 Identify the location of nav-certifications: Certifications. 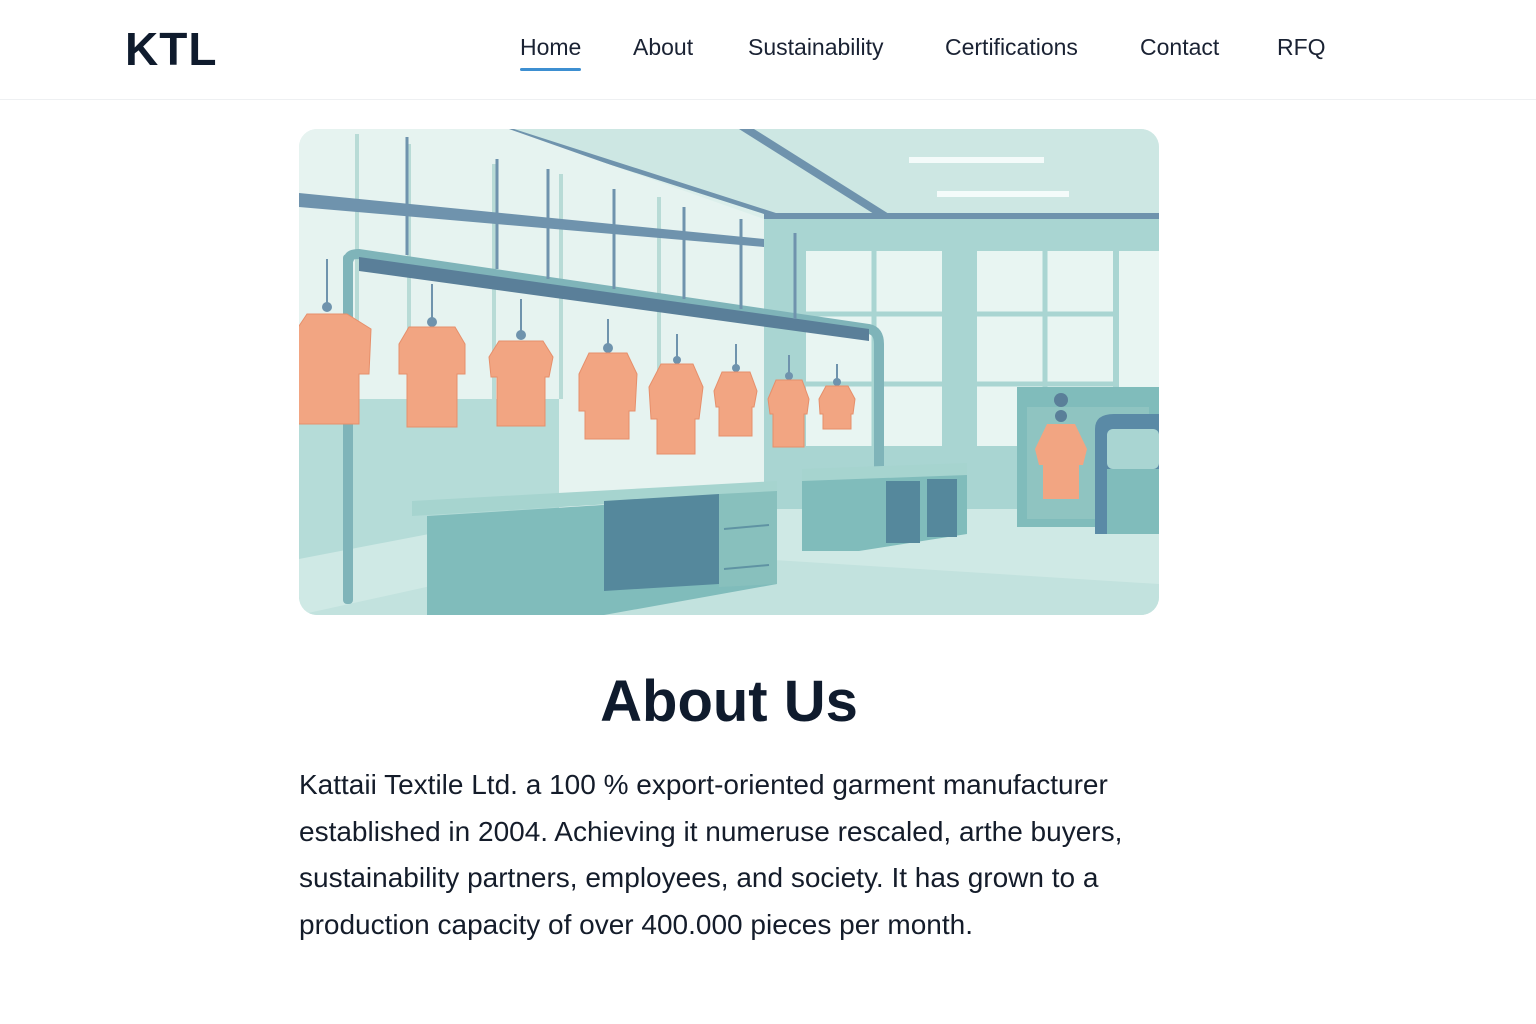
(1011, 47).